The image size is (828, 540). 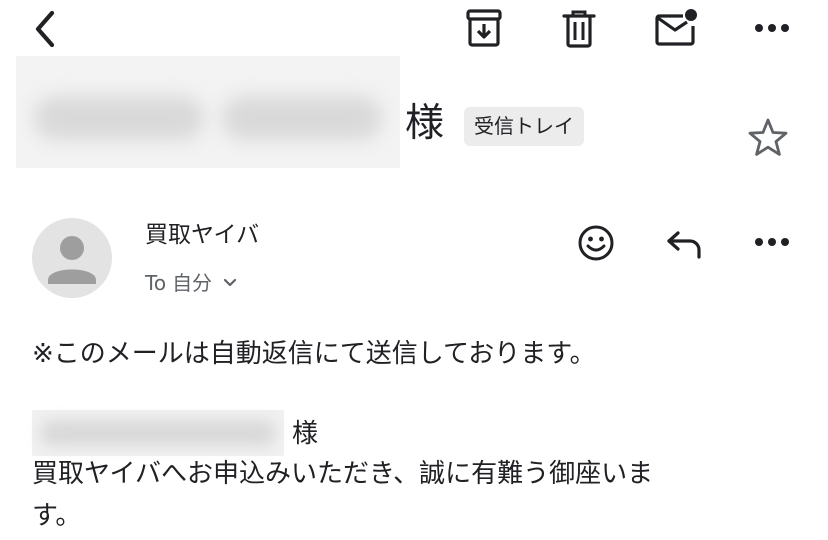 I want to click on trash-icon, so click(x=579, y=29).